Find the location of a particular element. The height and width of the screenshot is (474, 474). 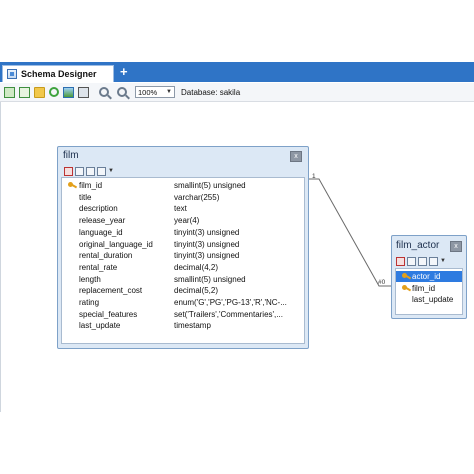

column-name: replacement_cost is located at coordinates (111, 291).